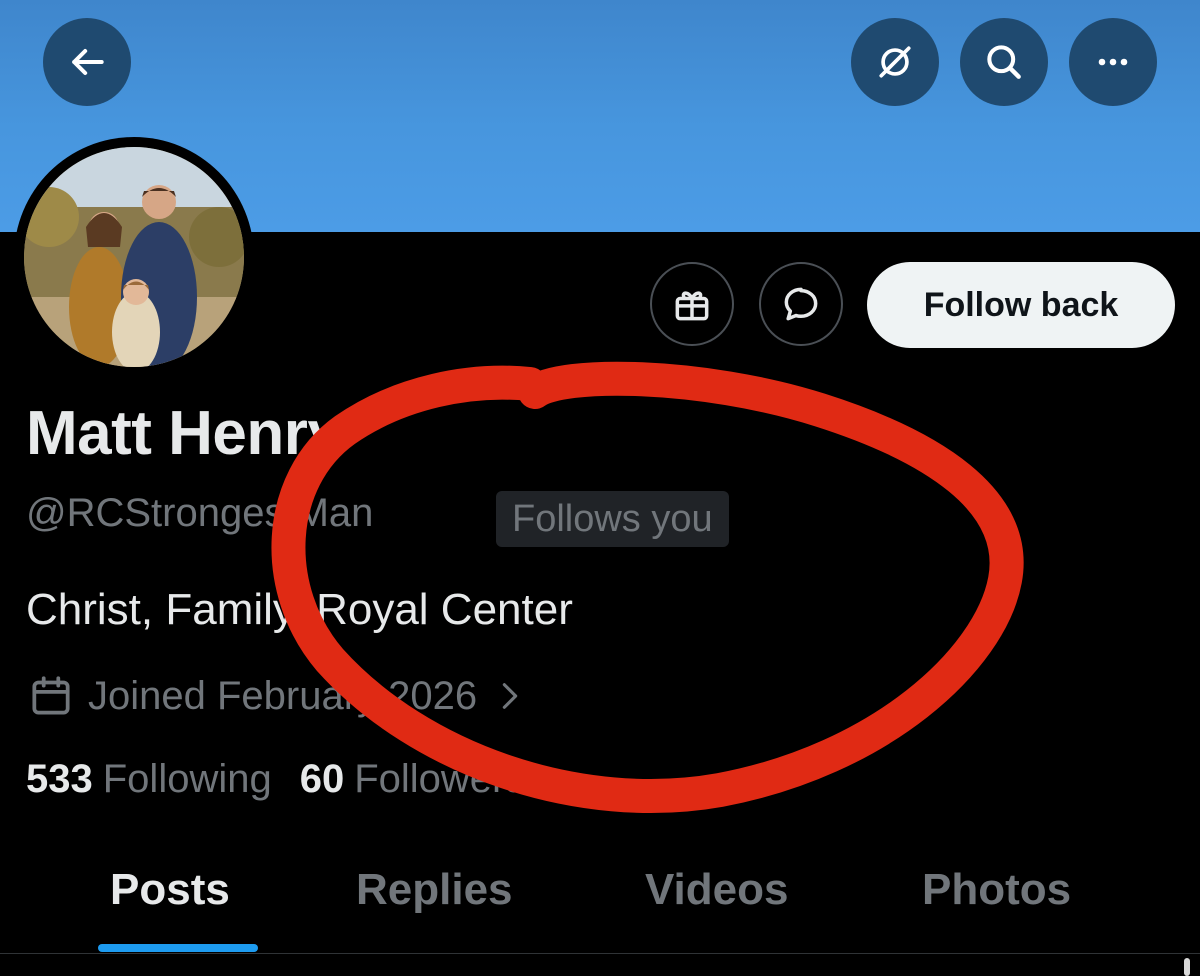 This screenshot has height=976, width=1200. What do you see at coordinates (600, 902) in the screenshot?
I see `profile-tabs: Posts Replies Videos Photos` at bounding box center [600, 902].